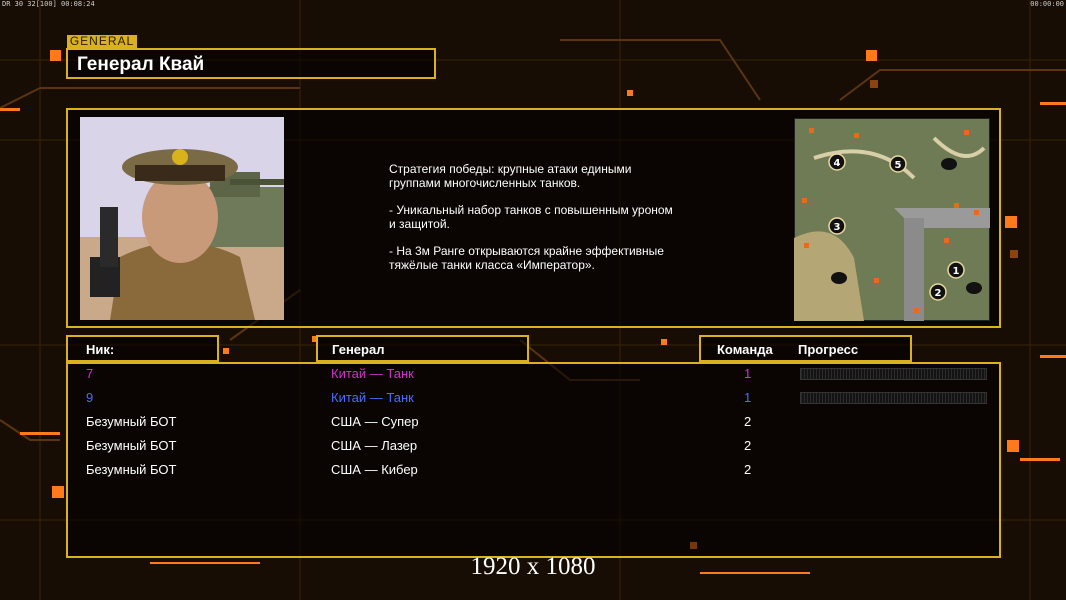 The height and width of the screenshot is (600, 1066). What do you see at coordinates (374, 469) in the screenshot?
I see `player-general: США — Кибер` at bounding box center [374, 469].